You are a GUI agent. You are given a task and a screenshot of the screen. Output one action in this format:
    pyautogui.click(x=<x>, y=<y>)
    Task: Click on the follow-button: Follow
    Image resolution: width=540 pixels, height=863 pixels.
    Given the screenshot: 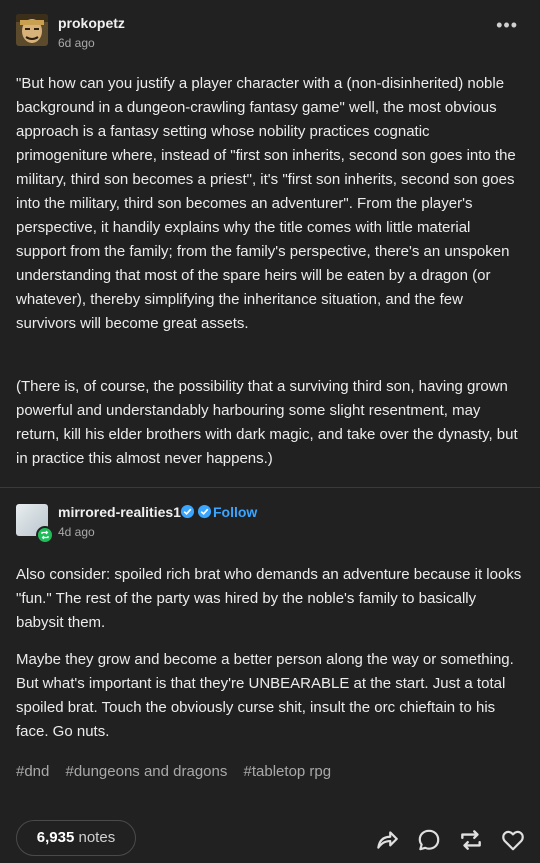 What is the action you would take?
    pyautogui.click(x=235, y=512)
    